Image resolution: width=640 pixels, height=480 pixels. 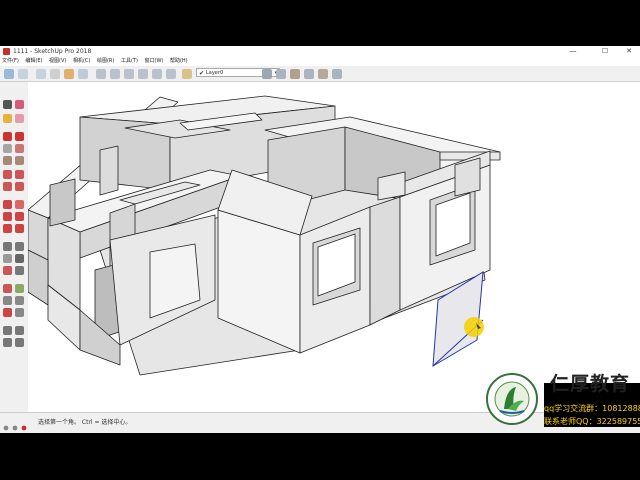 What do you see at coordinates (19, 228) in the screenshot?
I see `offset-tool-icon` at bounding box center [19, 228].